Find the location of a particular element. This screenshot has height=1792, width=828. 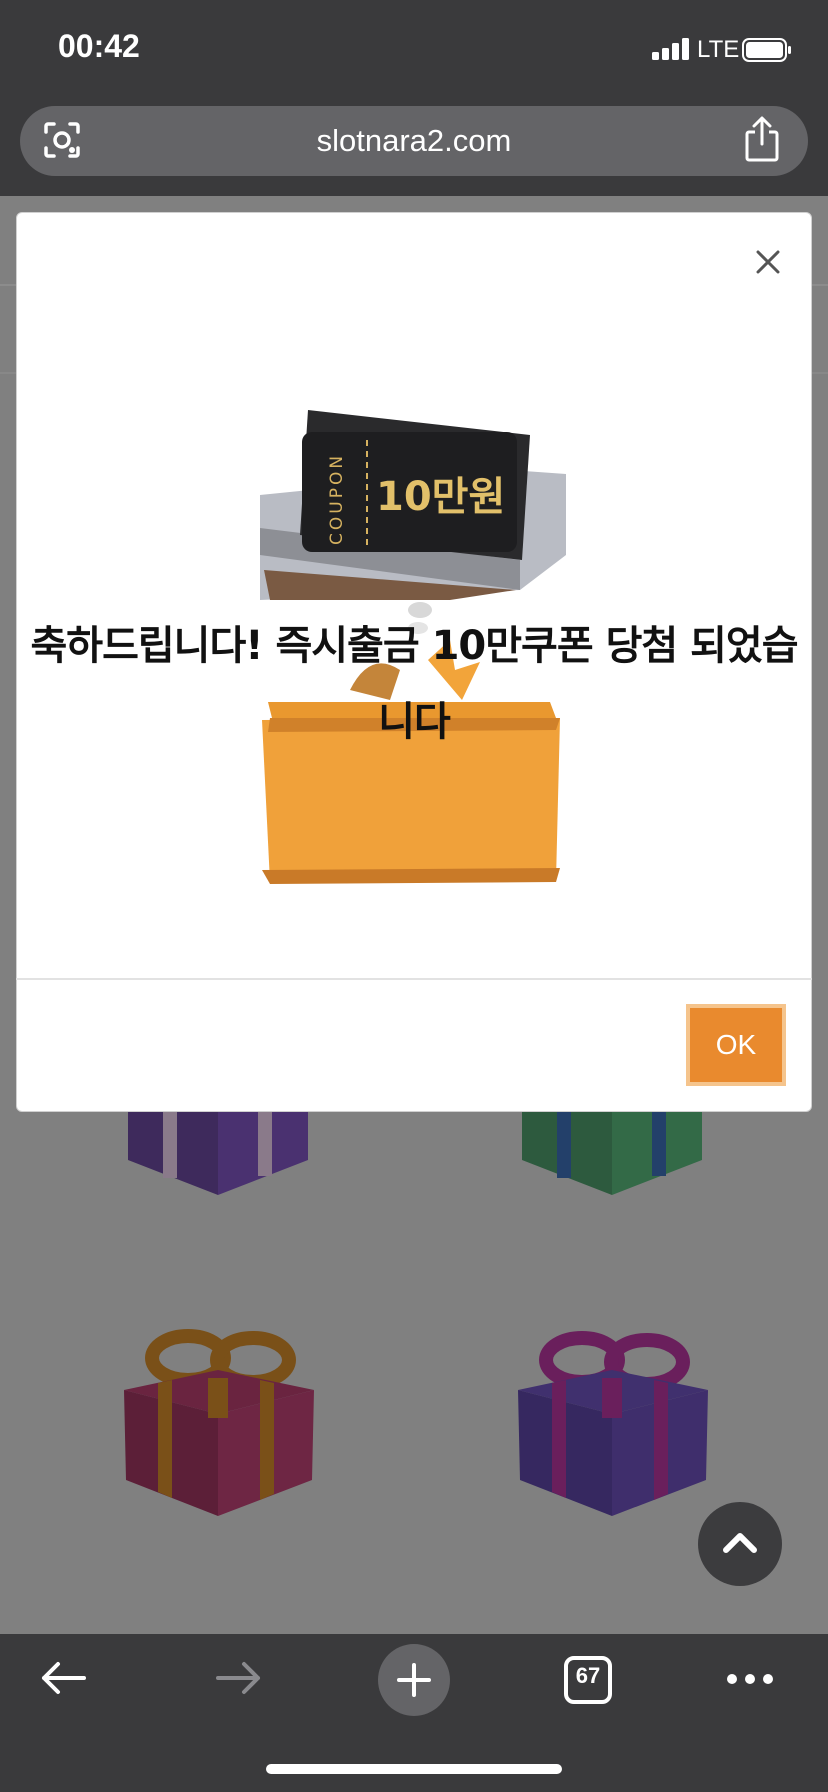

status-time: 00:42 is located at coordinates (99, 46).